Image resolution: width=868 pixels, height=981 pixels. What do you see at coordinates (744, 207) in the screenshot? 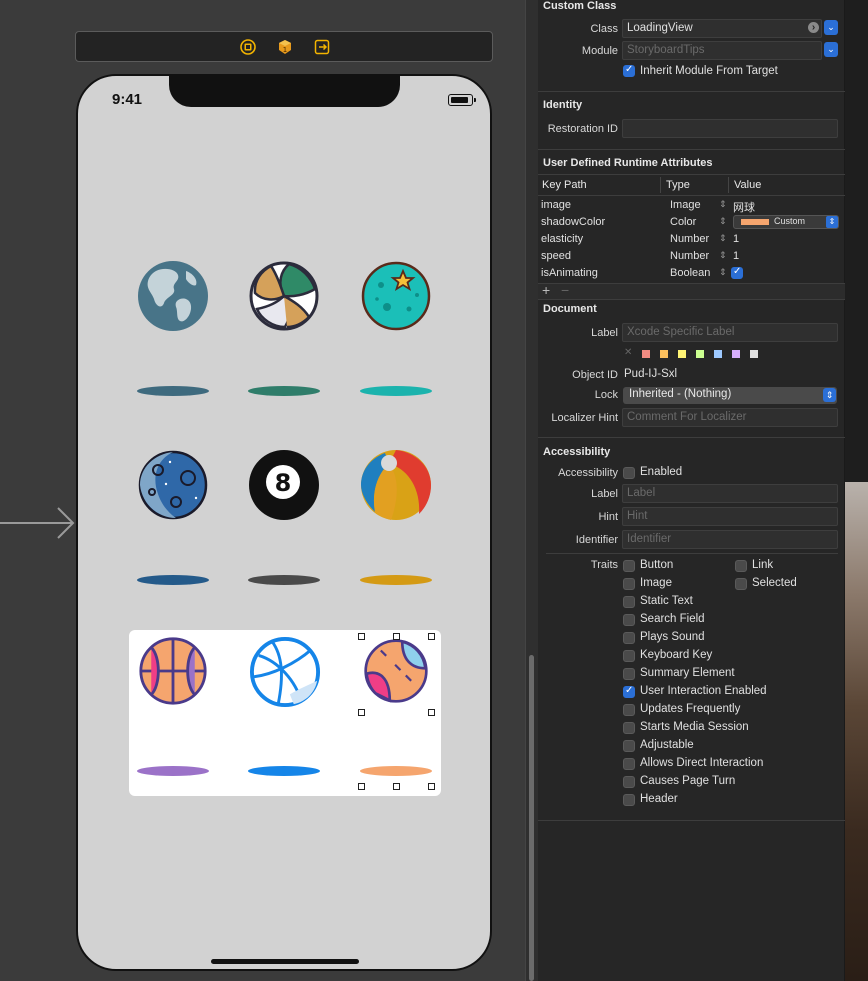
I see `value-cell: 网球` at bounding box center [744, 207].